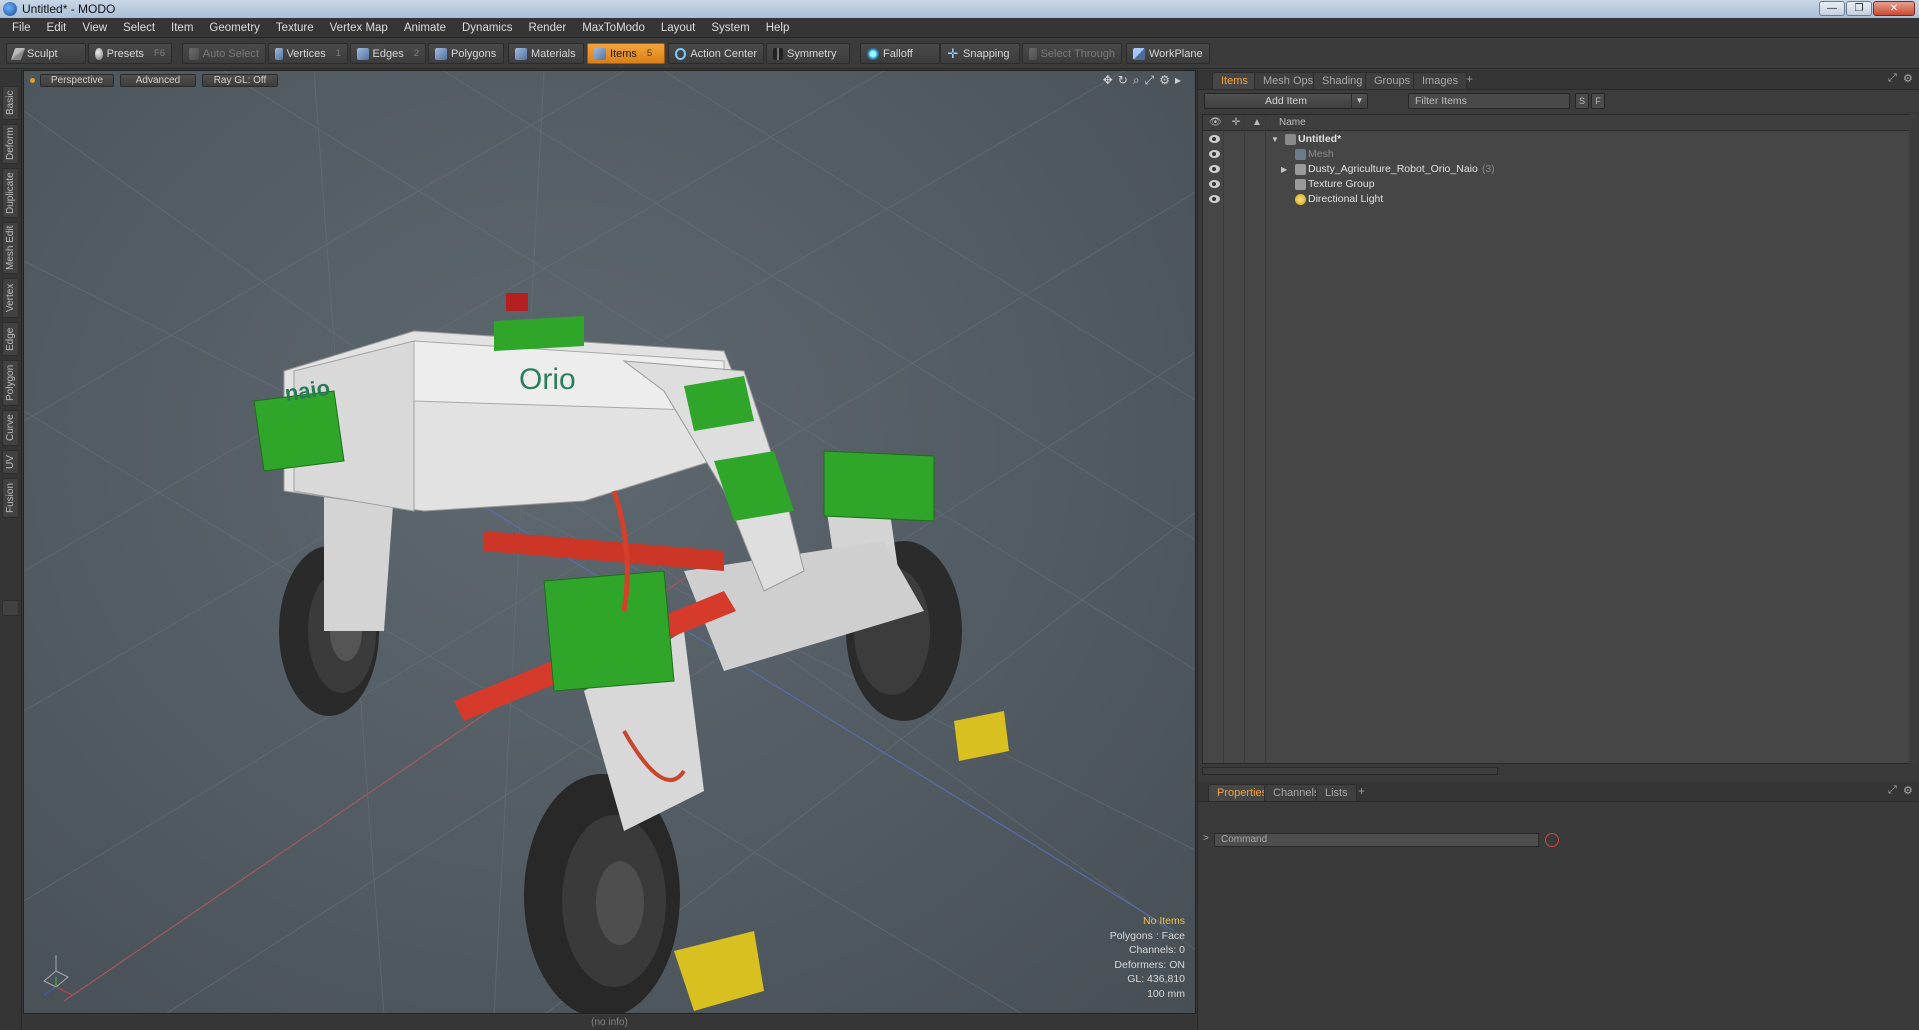 The image size is (1919, 1030). Describe the element at coordinates (1147, 935) in the screenshot. I see `hud-polygons: Polygons : Face` at that location.